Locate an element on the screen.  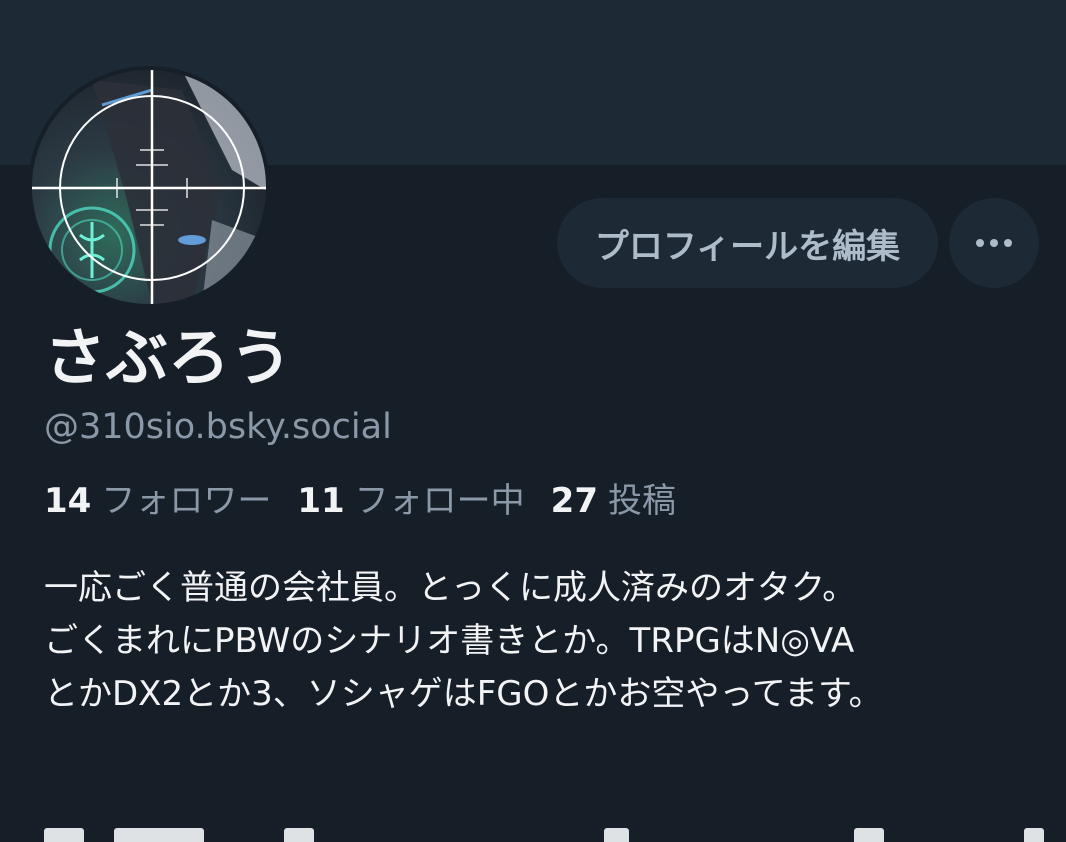
avatar is located at coordinates (149, 187).